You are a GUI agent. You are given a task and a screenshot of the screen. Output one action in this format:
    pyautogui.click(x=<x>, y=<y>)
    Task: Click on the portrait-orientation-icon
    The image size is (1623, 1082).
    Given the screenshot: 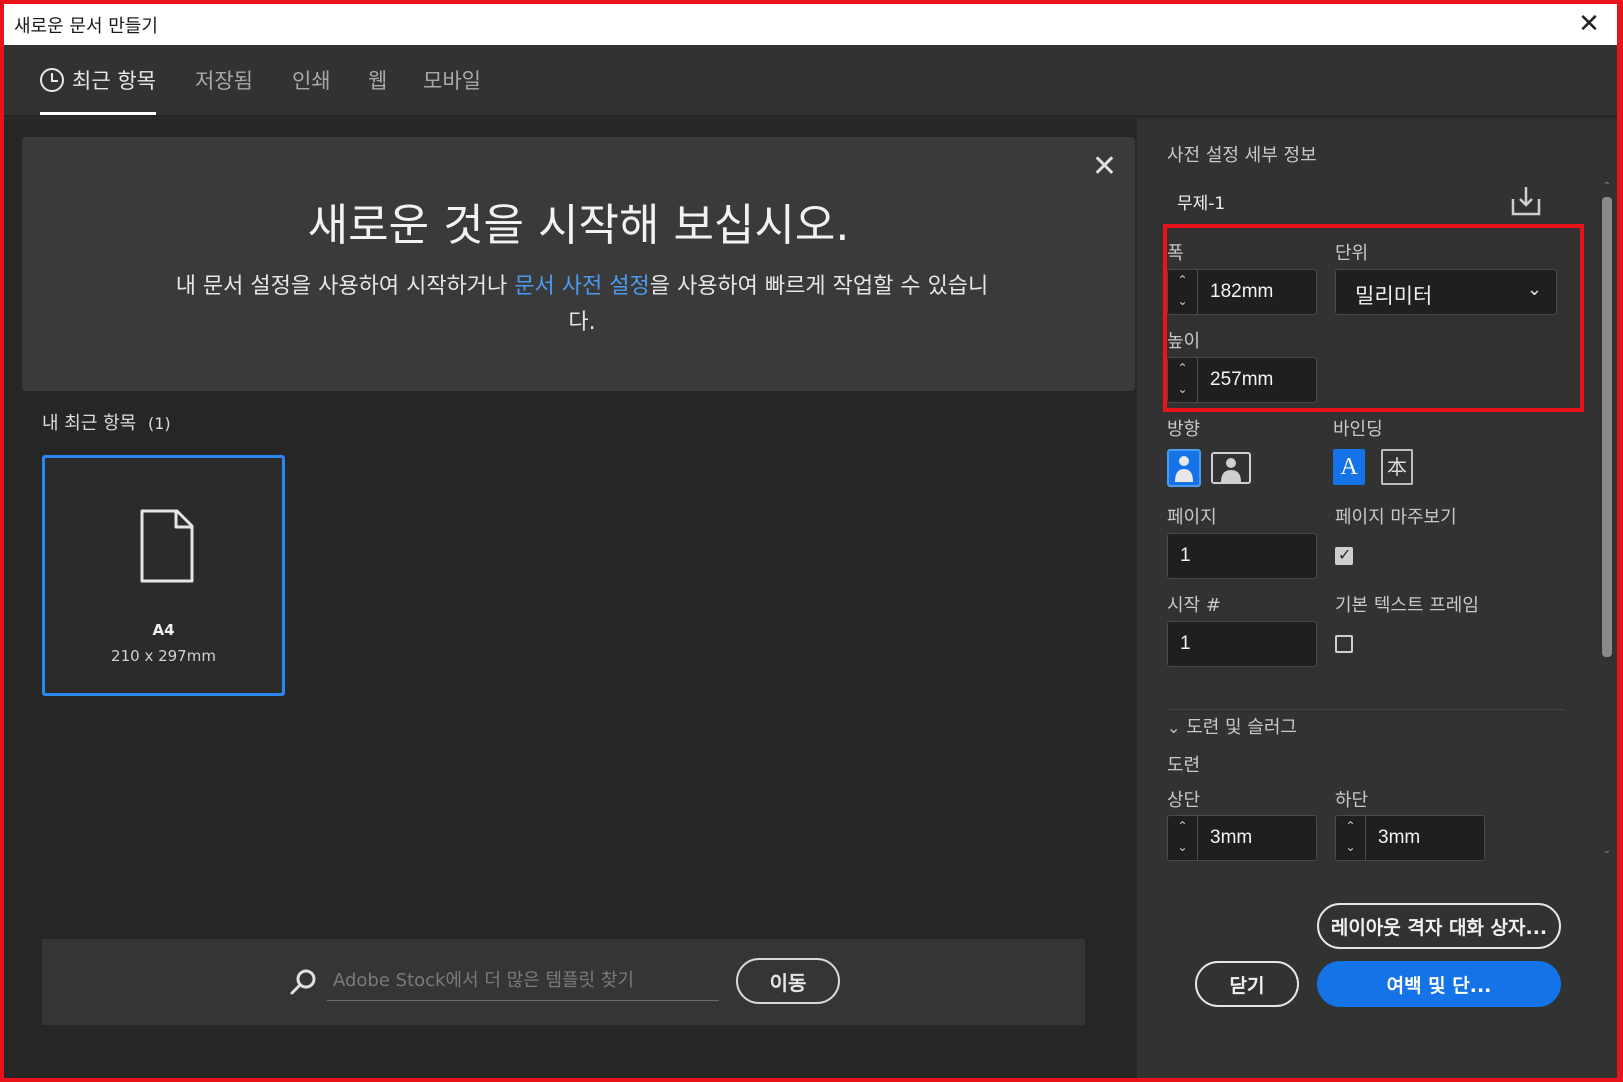 What is the action you would take?
    pyautogui.click(x=1184, y=468)
    